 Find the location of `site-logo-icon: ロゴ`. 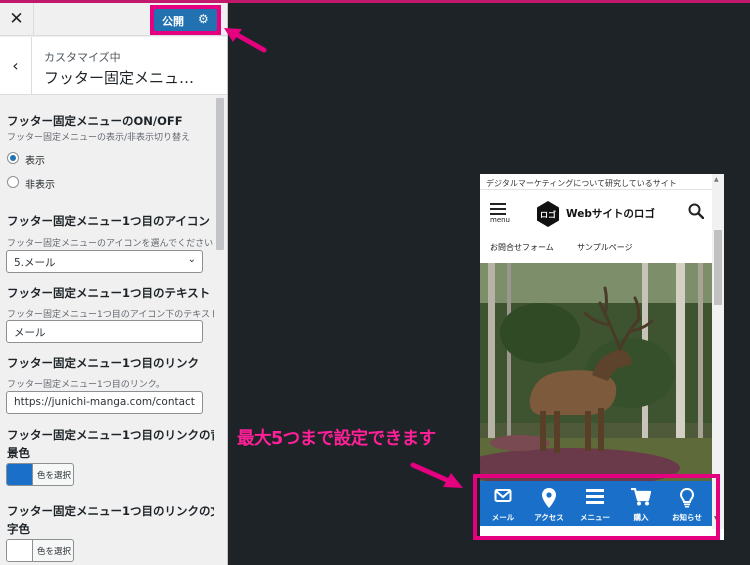

site-logo-icon: ロゴ is located at coordinates (548, 214).